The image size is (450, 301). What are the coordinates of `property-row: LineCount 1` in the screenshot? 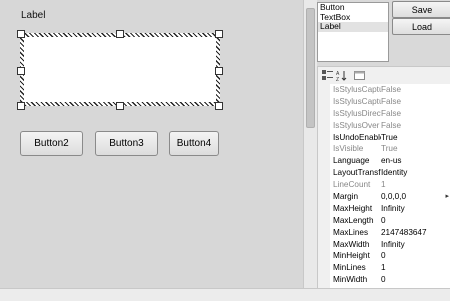 It's located at (384, 185).